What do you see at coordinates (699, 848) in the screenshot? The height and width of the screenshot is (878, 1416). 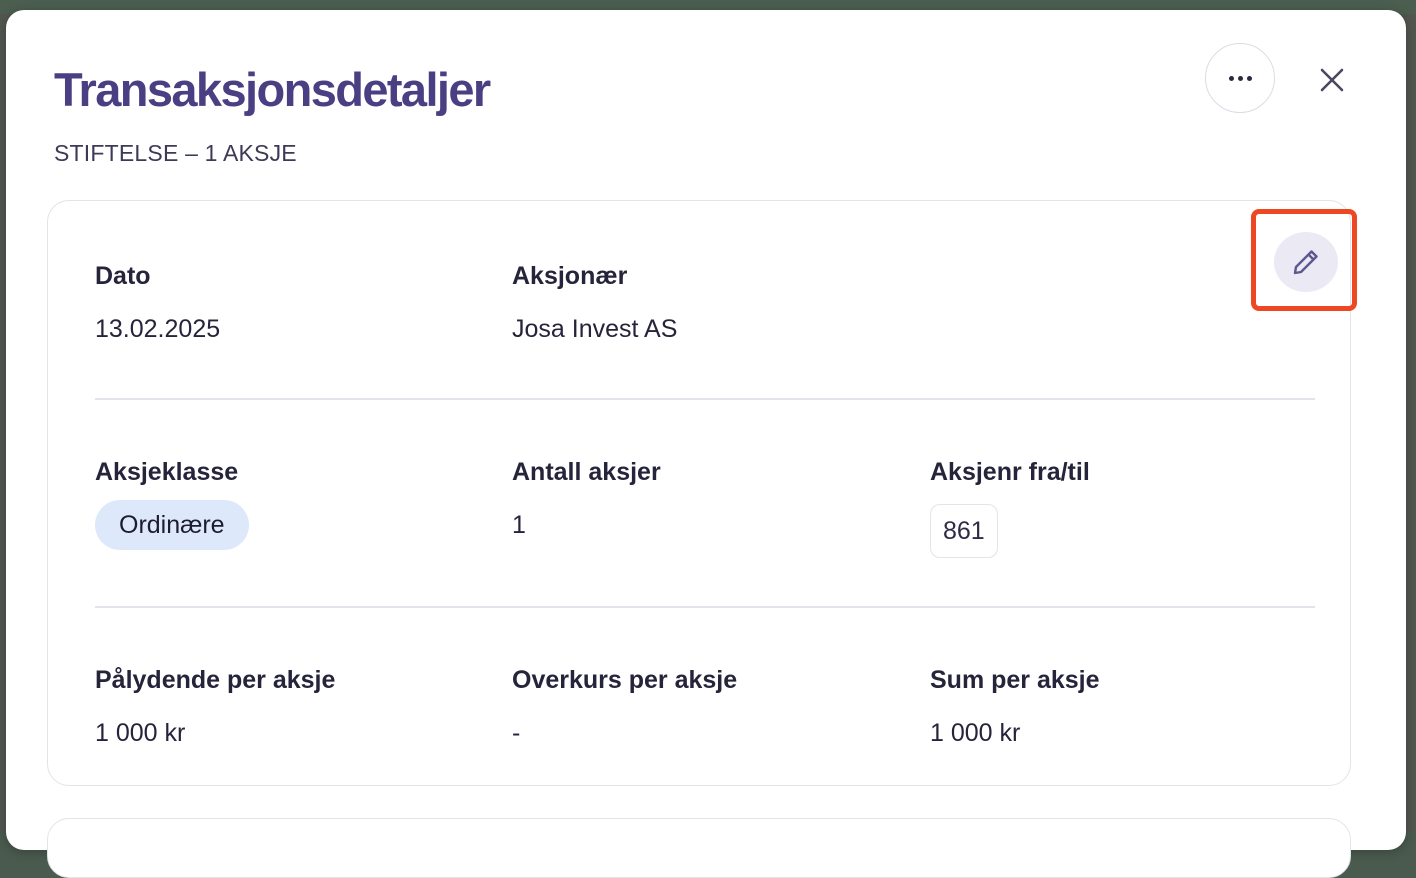 I see `secondary-card` at bounding box center [699, 848].